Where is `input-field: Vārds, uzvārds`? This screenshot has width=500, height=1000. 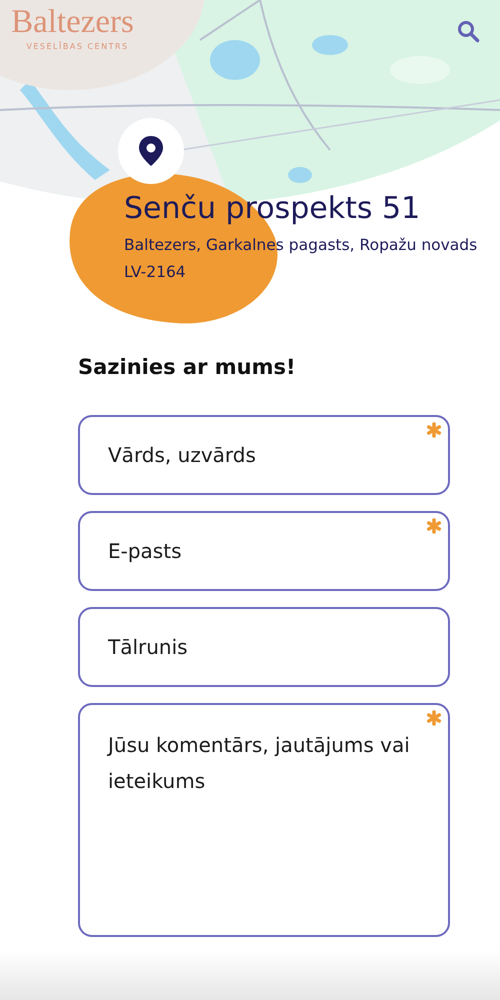
input-field: Vārds, uzvārds is located at coordinates (264, 455).